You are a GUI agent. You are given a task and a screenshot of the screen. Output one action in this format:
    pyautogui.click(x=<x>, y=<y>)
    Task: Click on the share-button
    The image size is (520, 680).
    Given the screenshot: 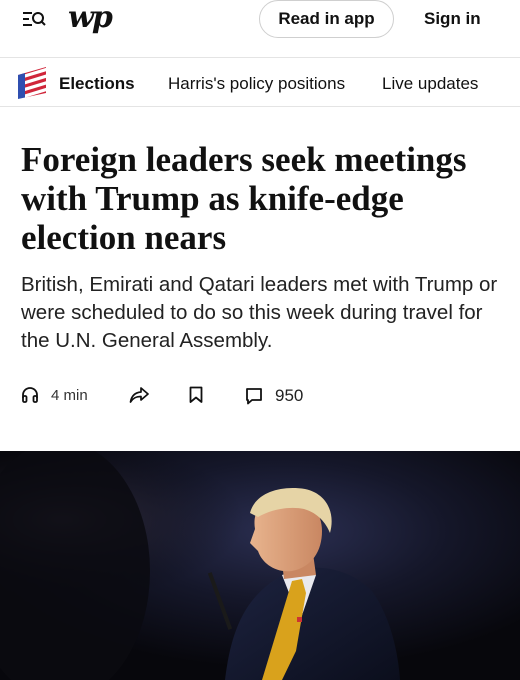 What is the action you would take?
    pyautogui.click(x=139, y=395)
    